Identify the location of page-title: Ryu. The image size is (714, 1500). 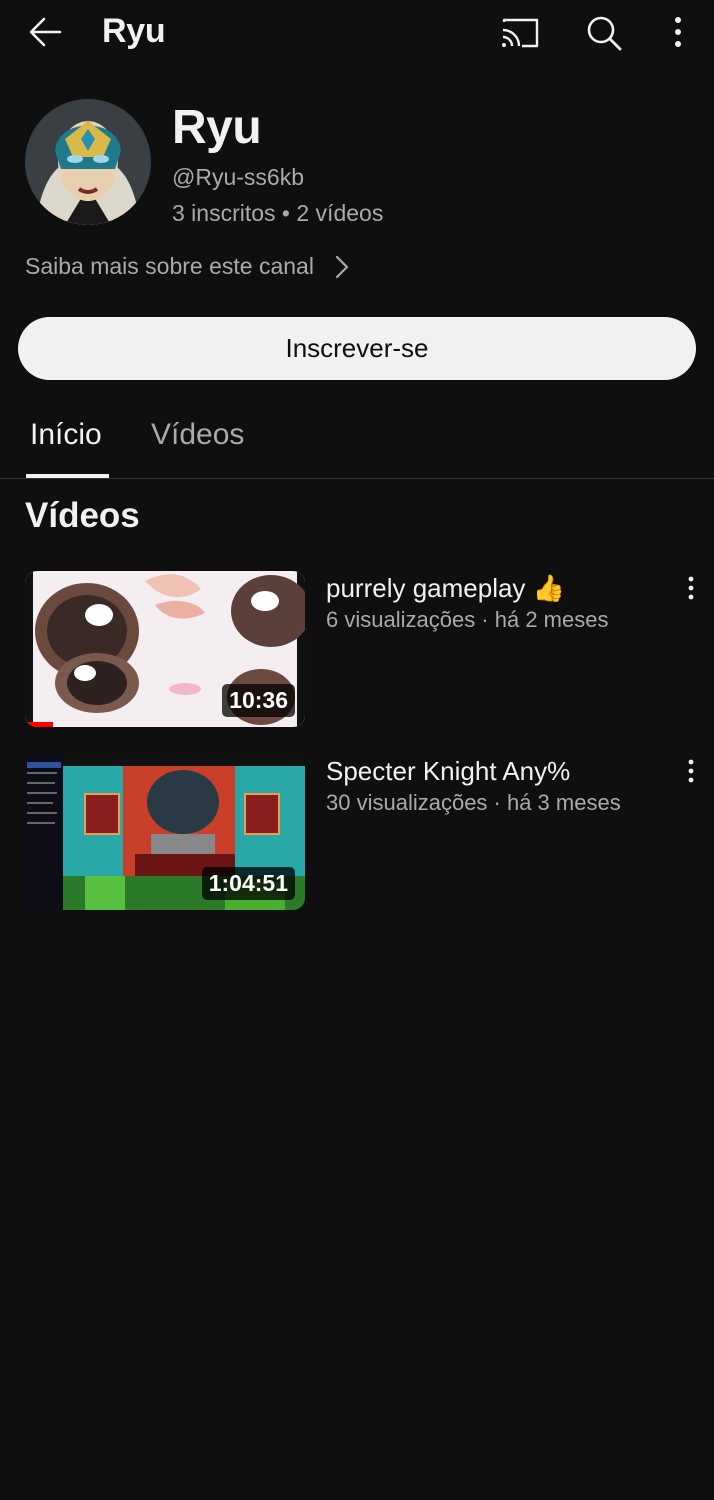
(134, 31).